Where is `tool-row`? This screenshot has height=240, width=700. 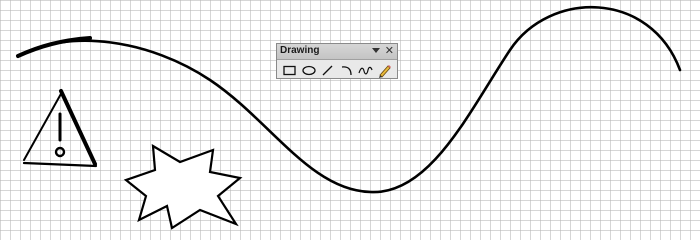 tool-row is located at coordinates (337, 69).